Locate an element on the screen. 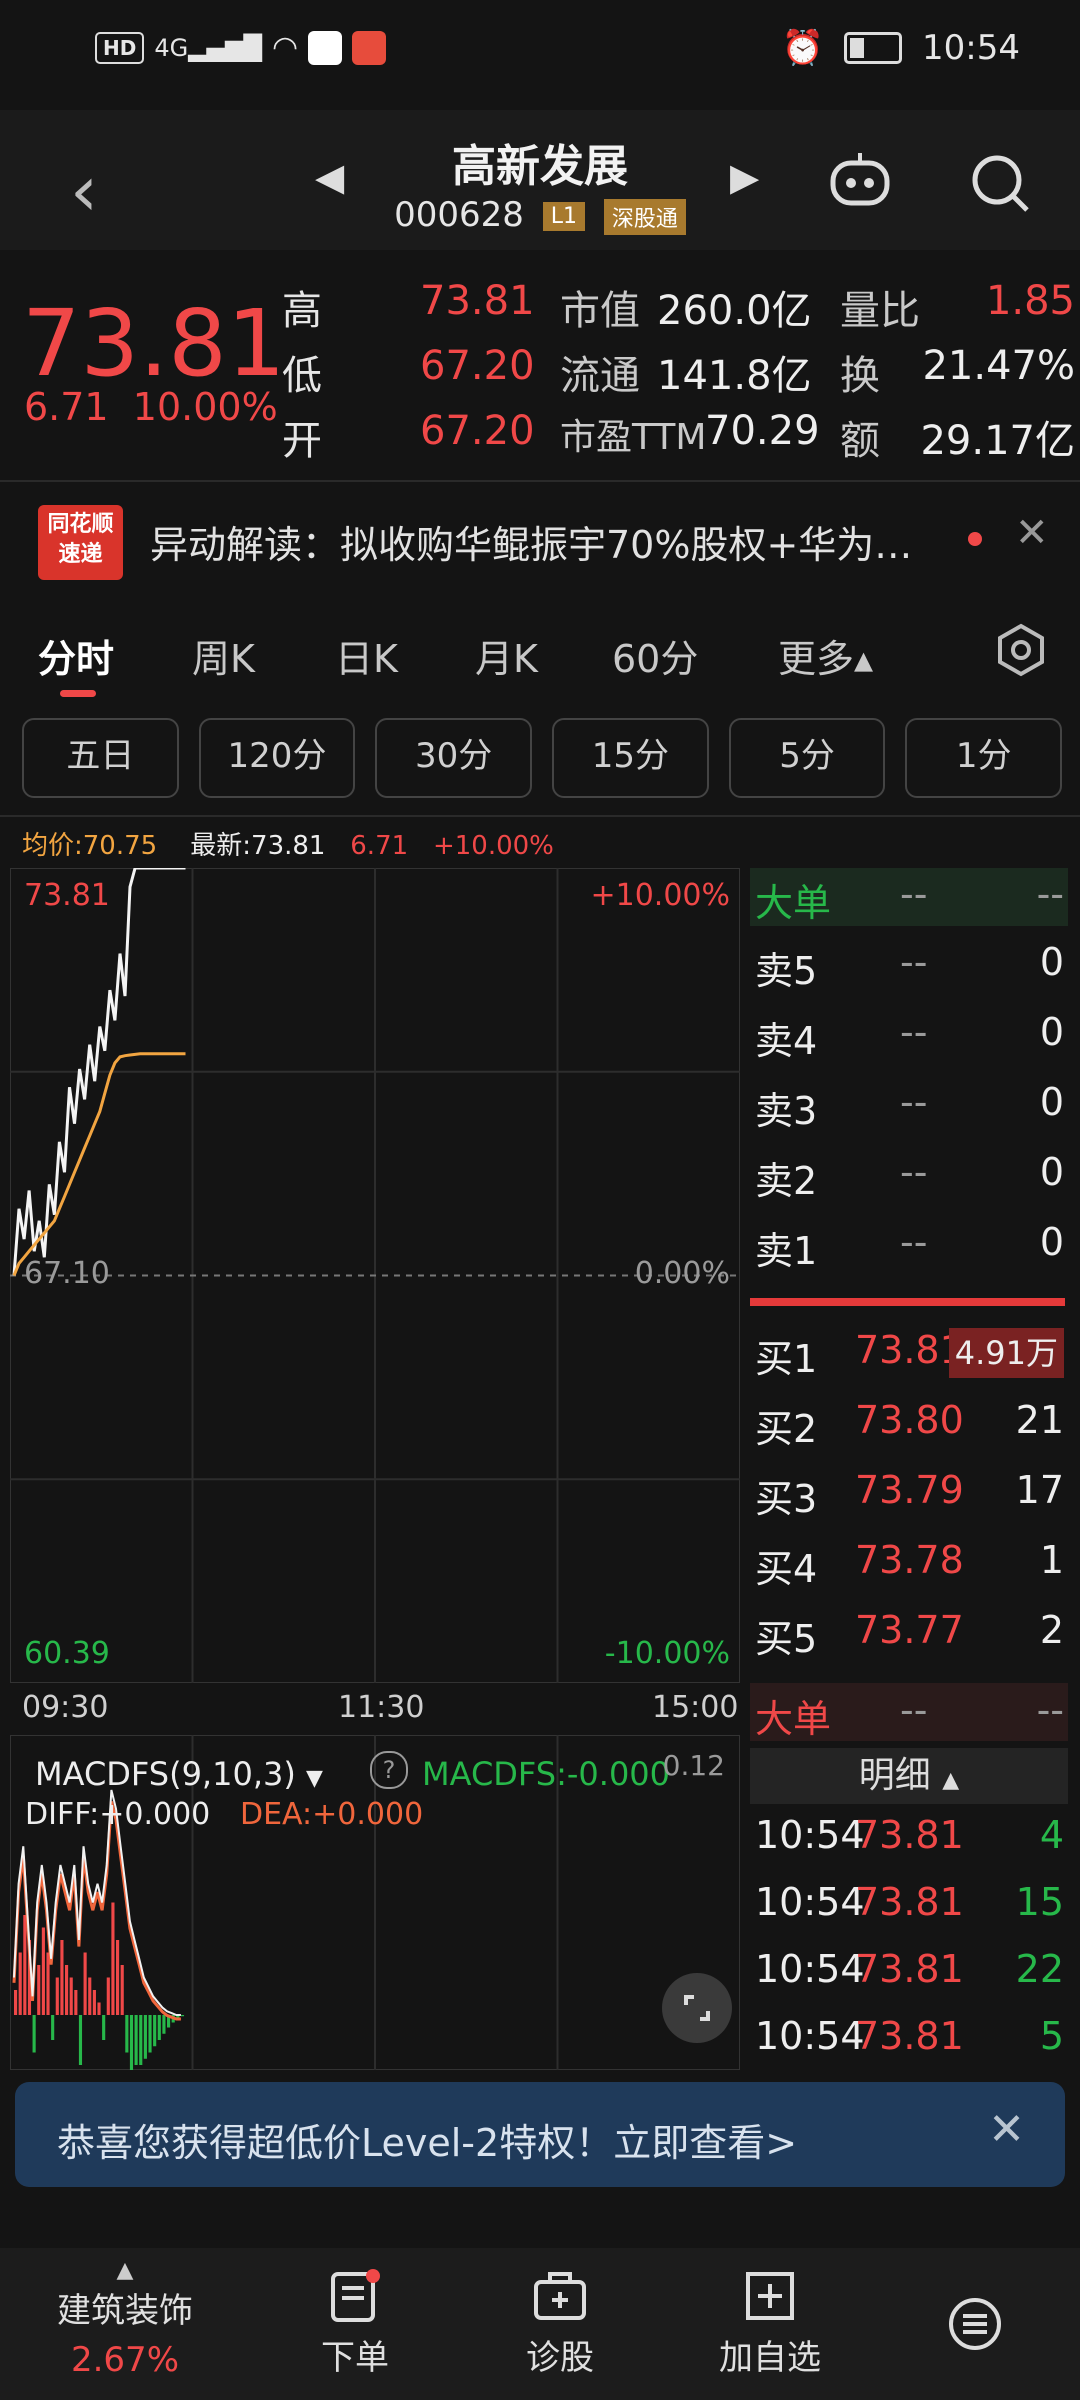  period-5day: 五日 is located at coordinates (100, 758).